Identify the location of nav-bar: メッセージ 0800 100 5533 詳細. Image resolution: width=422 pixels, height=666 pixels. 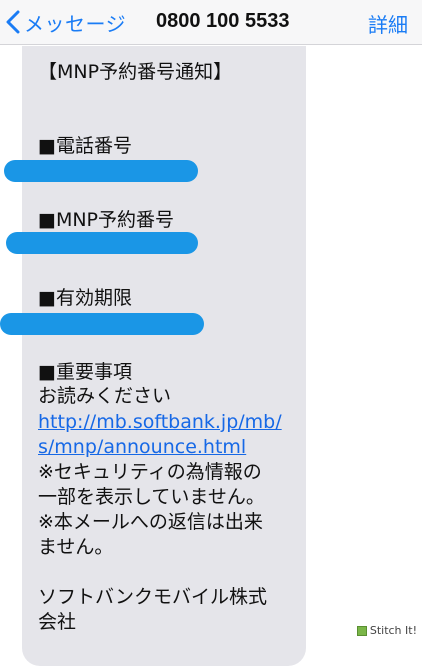
(211, 22).